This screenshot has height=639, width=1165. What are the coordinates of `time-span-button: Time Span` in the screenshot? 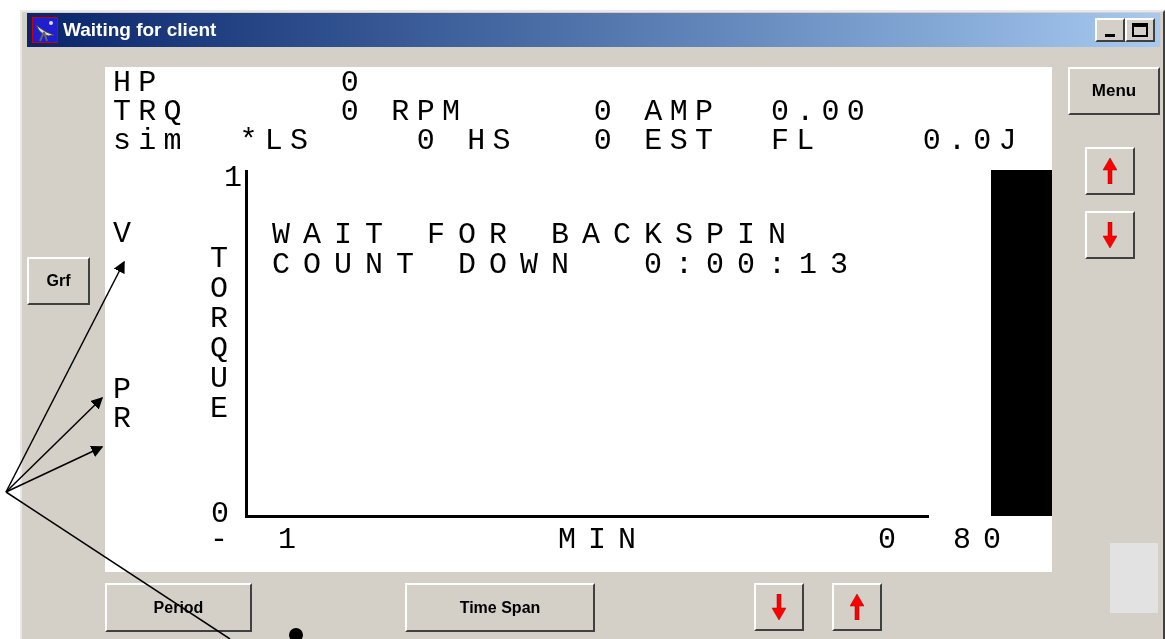 It's located at (500, 607).